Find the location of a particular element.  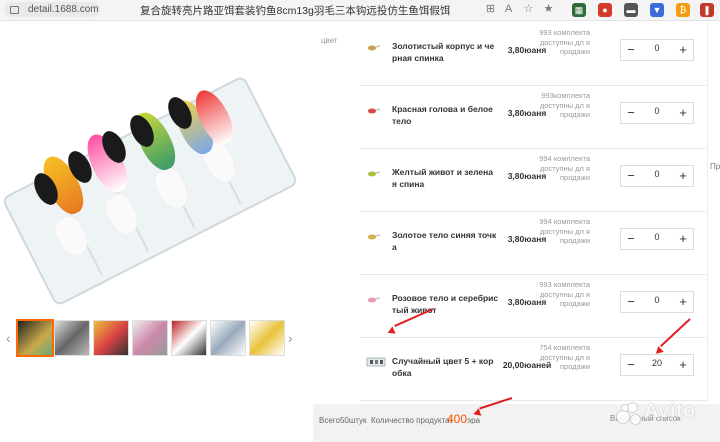

favorite-icon: ☆ is located at coordinates (528, 9).